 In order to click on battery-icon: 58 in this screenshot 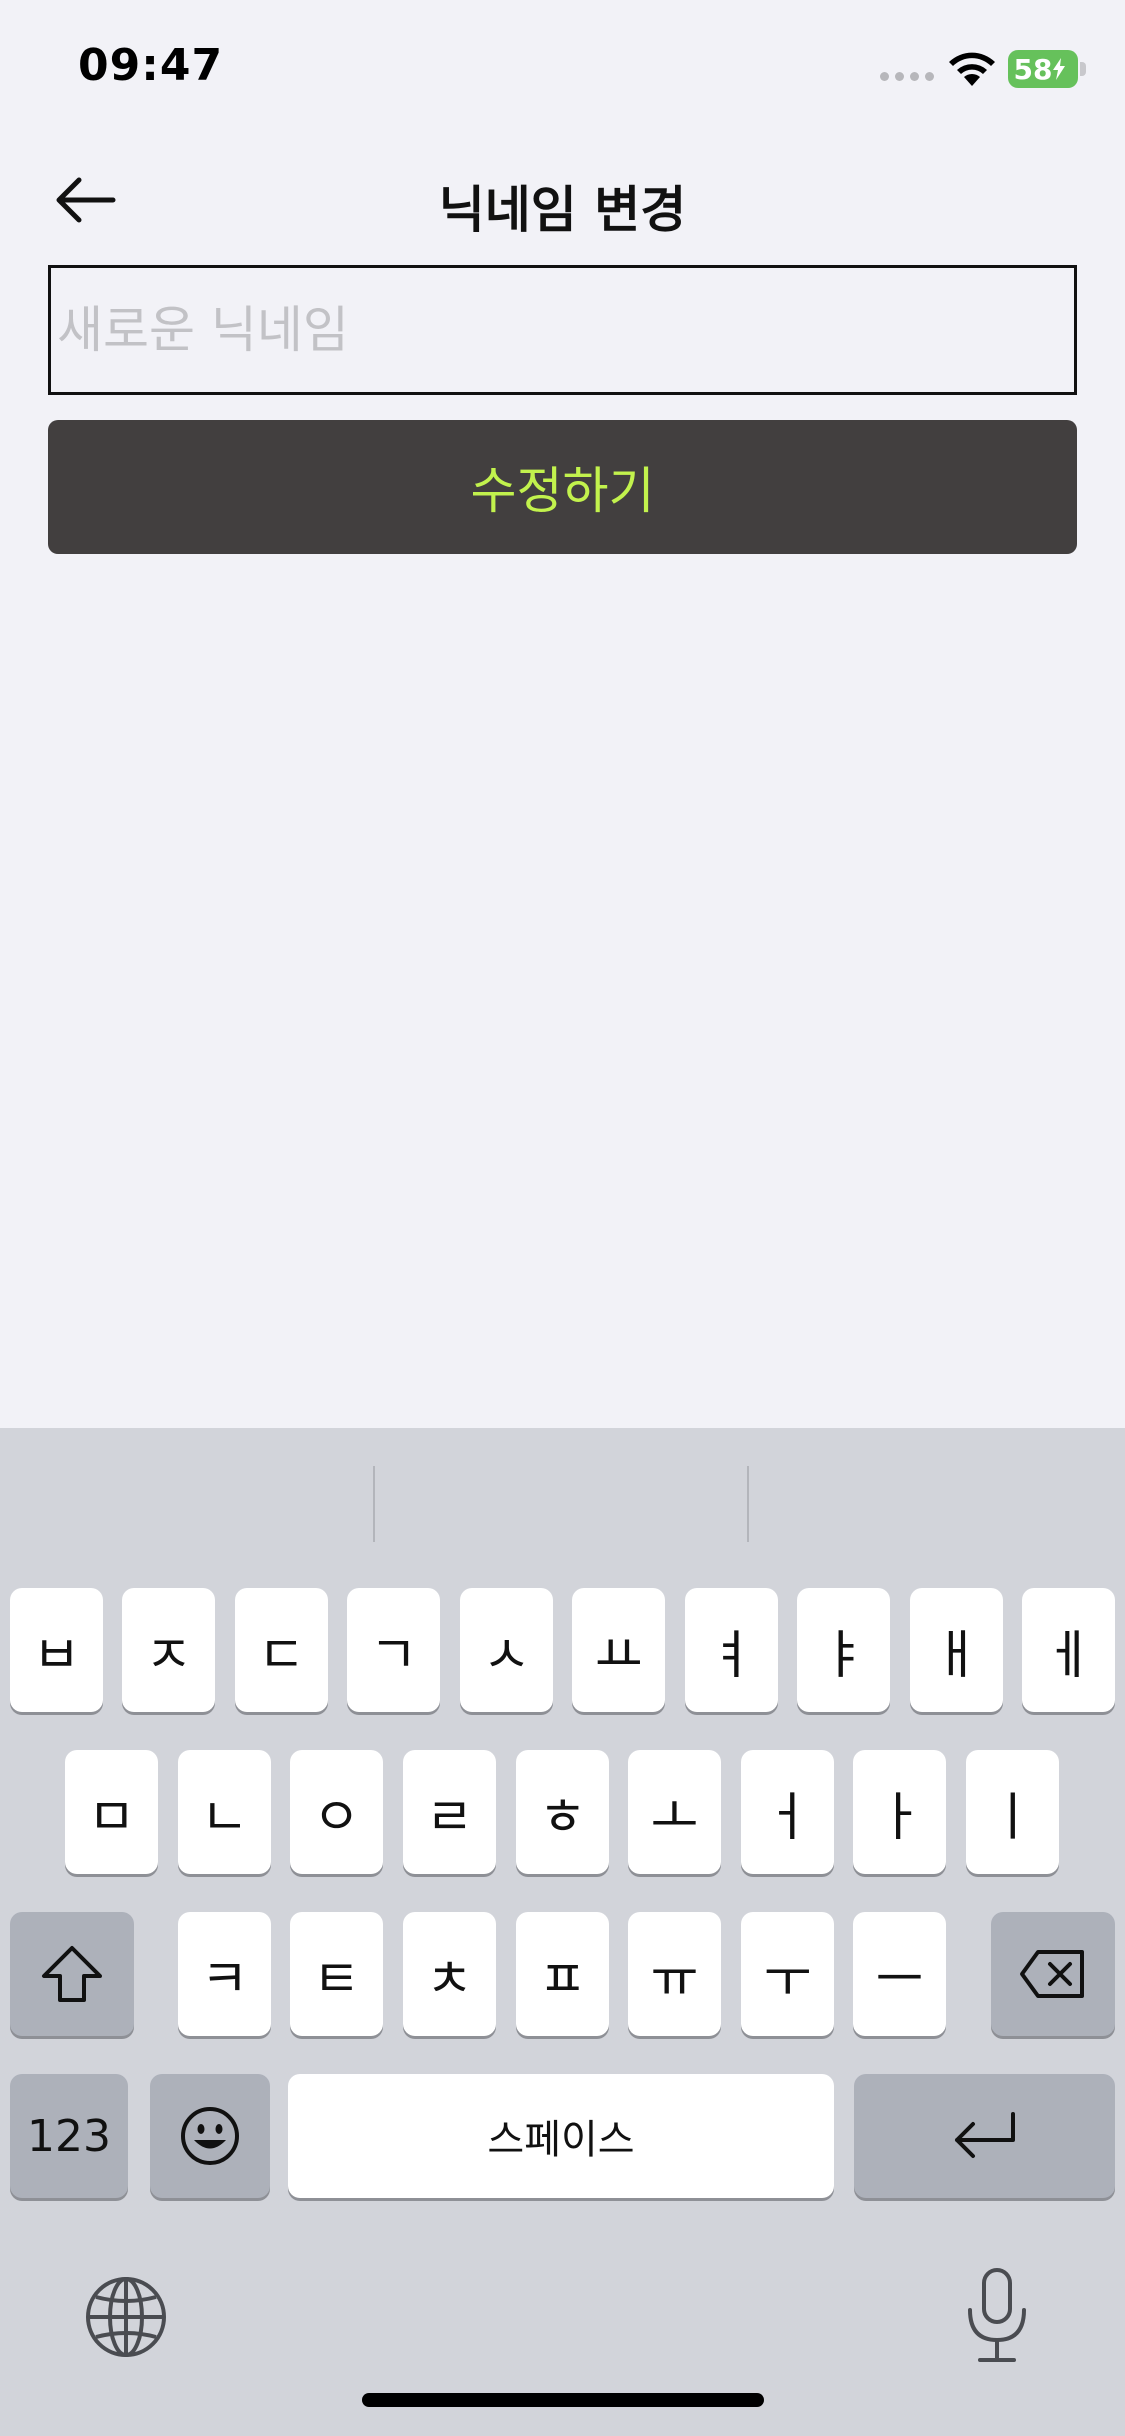, I will do `click(1043, 69)`.